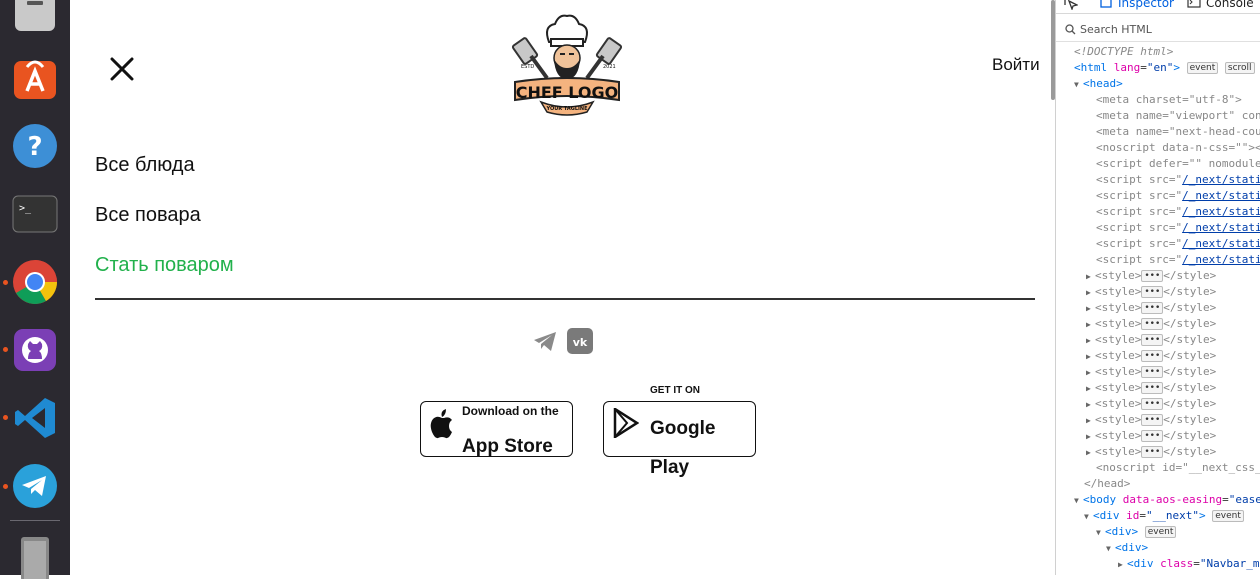 The width and height of the screenshot is (1260, 579). I want to click on files-app-icon, so click(35, 17).